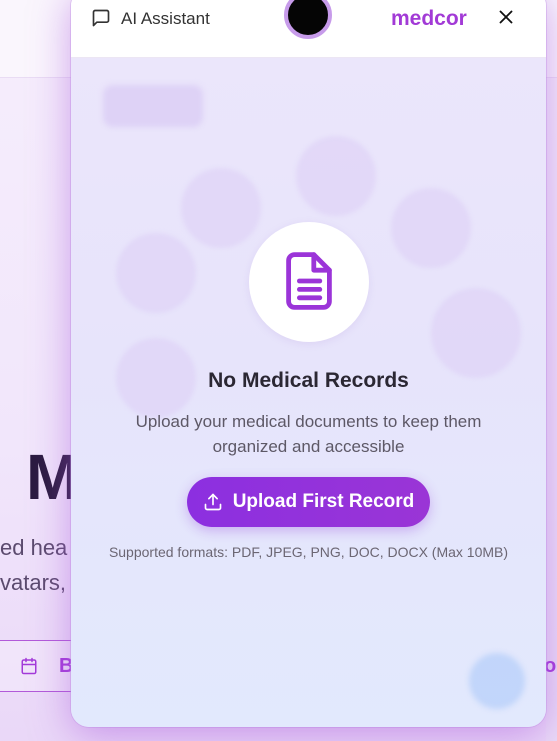  Describe the element at coordinates (551, 409) in the screenshot. I see `background-right-strip` at that location.